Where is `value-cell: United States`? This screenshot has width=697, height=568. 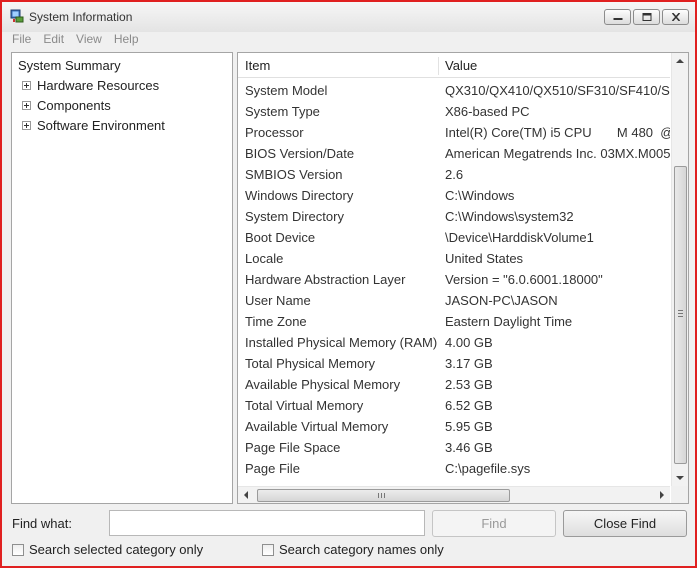
value-cell: United States is located at coordinates (484, 258).